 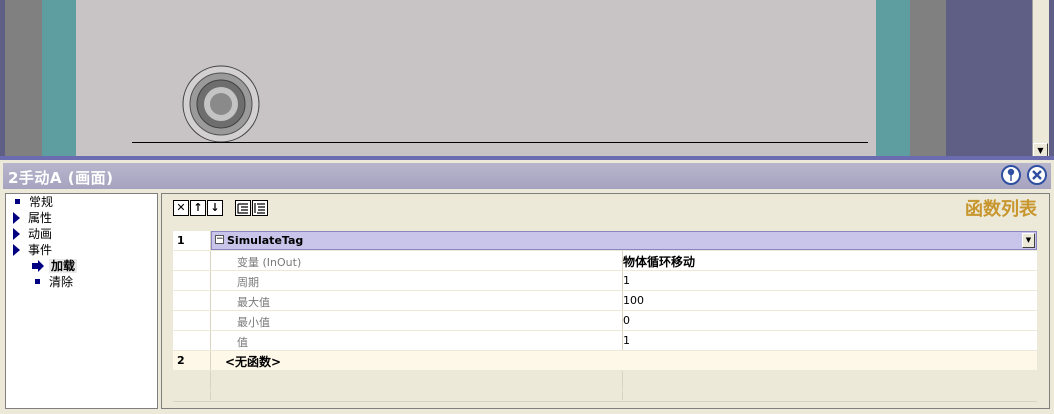 I want to click on function-cell: <无函数>, so click(x=624, y=360).